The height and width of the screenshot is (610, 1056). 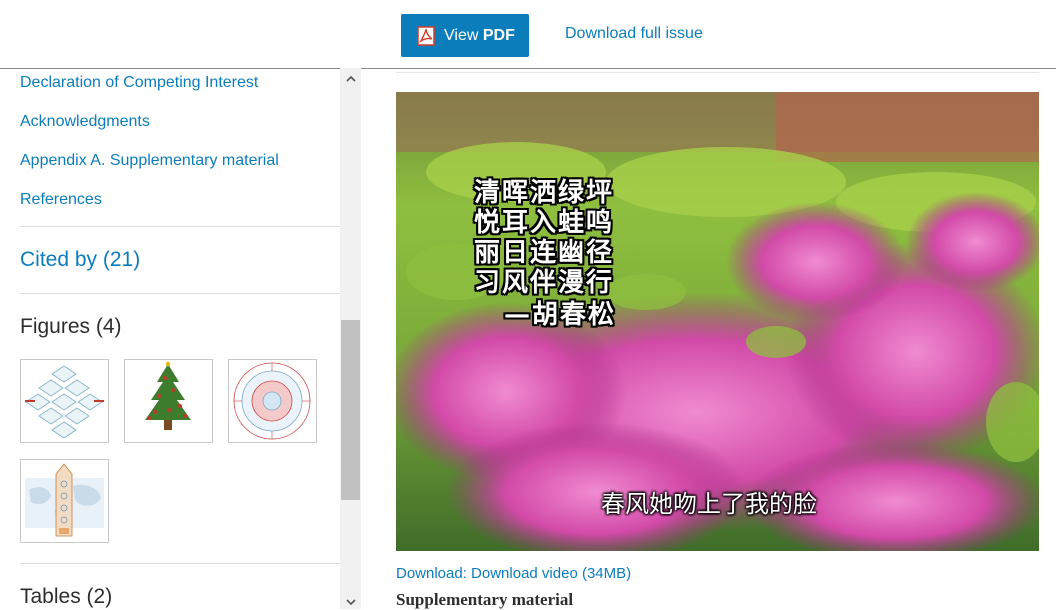 What do you see at coordinates (634, 34) in the screenshot?
I see `download-full-issue-link: Download full issue` at bounding box center [634, 34].